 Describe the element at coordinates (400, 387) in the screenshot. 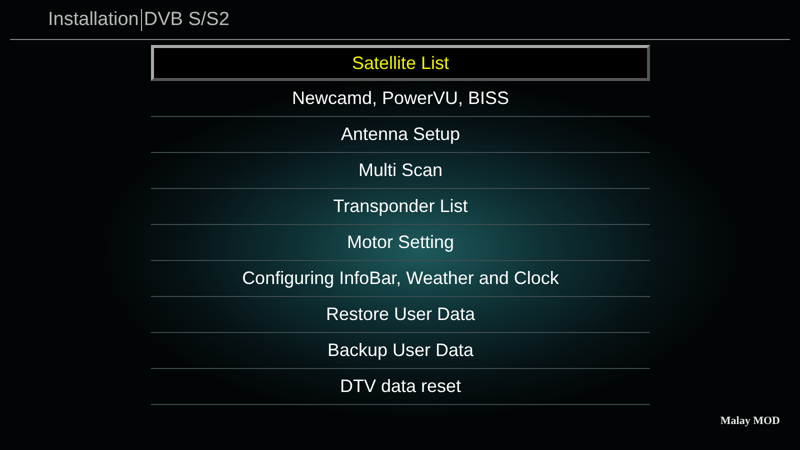

I see `menu-item: DTV data reset` at that location.